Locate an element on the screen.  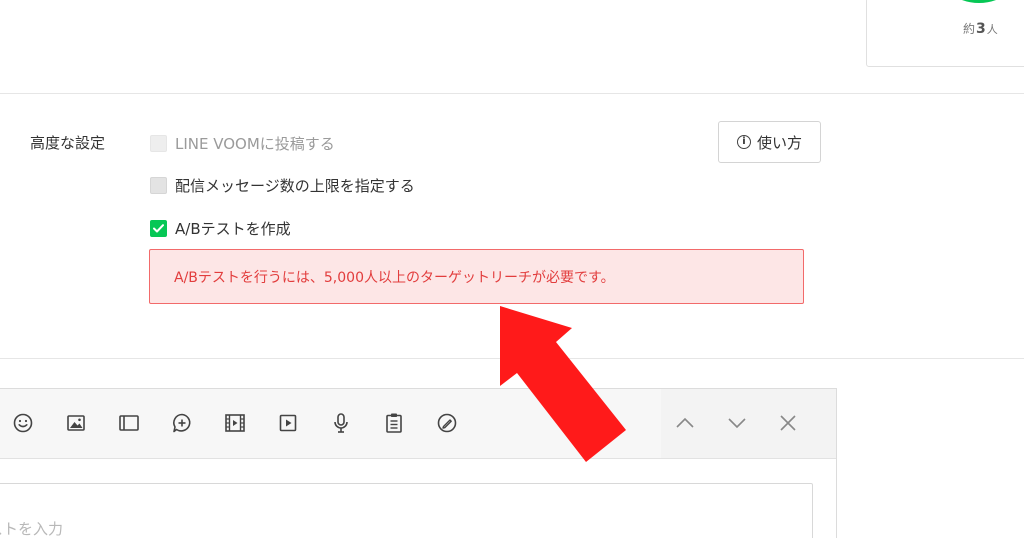
reach-estimate: 約3人 is located at coordinates (980, 28).